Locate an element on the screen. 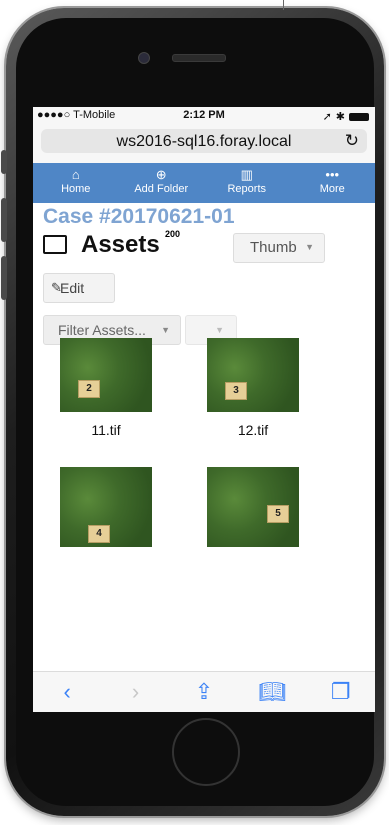 Image resolution: width=389 pixels, height=825 pixels. asset-tile: 3 12.tif is located at coordinates (253, 388).